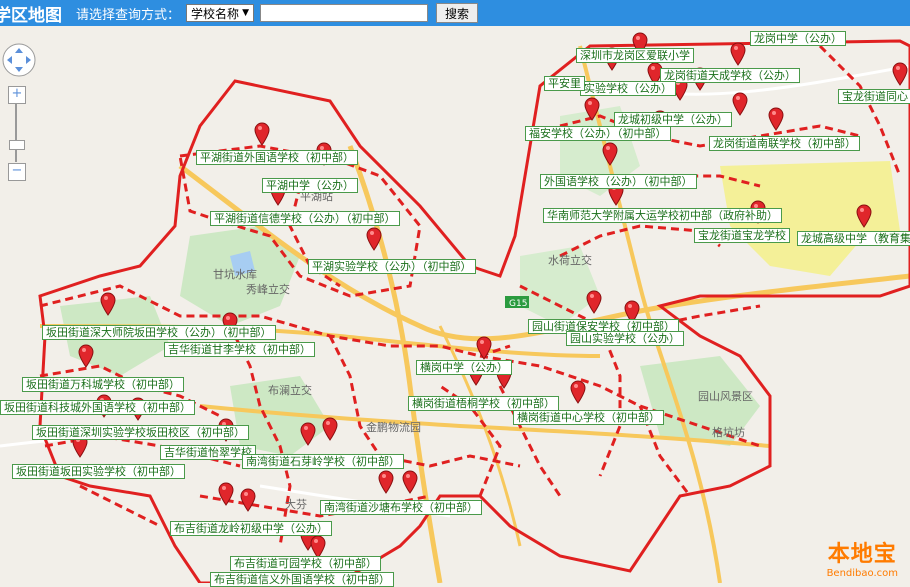 This screenshot has height=587, width=910. Describe the element at coordinates (305, 218) in the screenshot. I see `school-label: 平湖街道信德学校（公办）（初中部）` at that location.